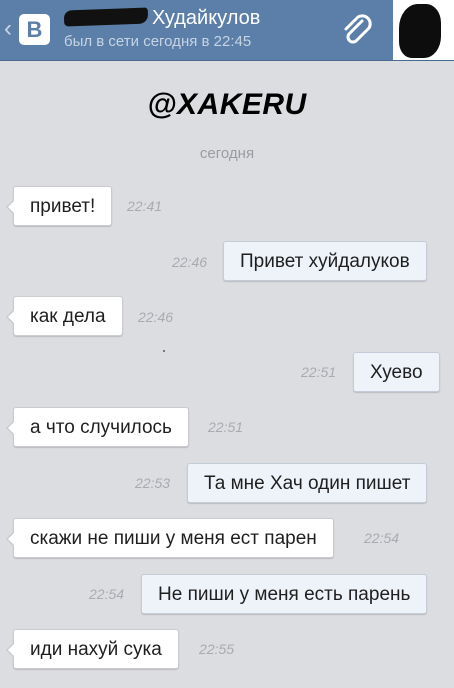  I want to click on message-in: а что случилось, so click(97, 427).